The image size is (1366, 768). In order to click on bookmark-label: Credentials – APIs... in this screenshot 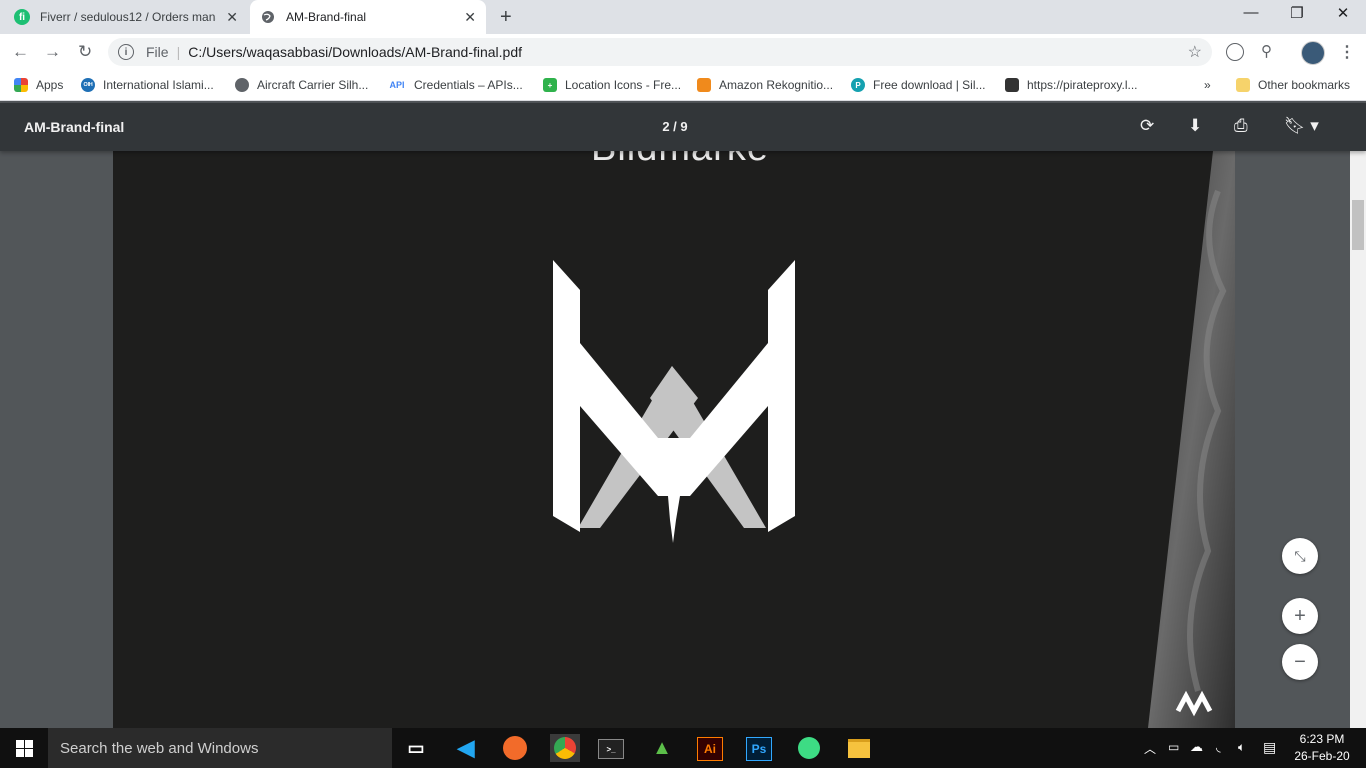, I will do `click(468, 85)`.